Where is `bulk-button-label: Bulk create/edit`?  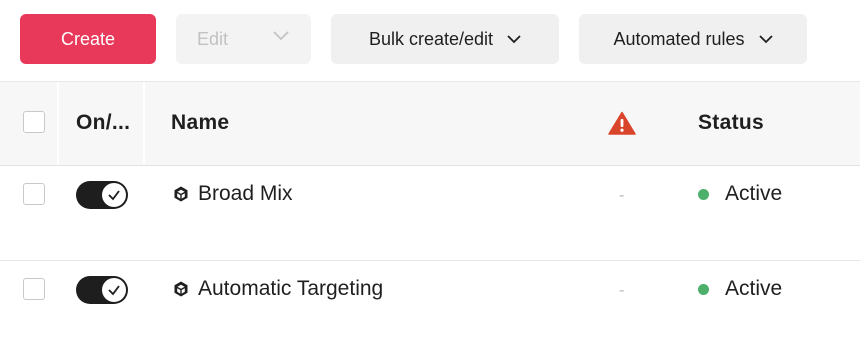
bulk-button-label: Bulk create/edit is located at coordinates (431, 38).